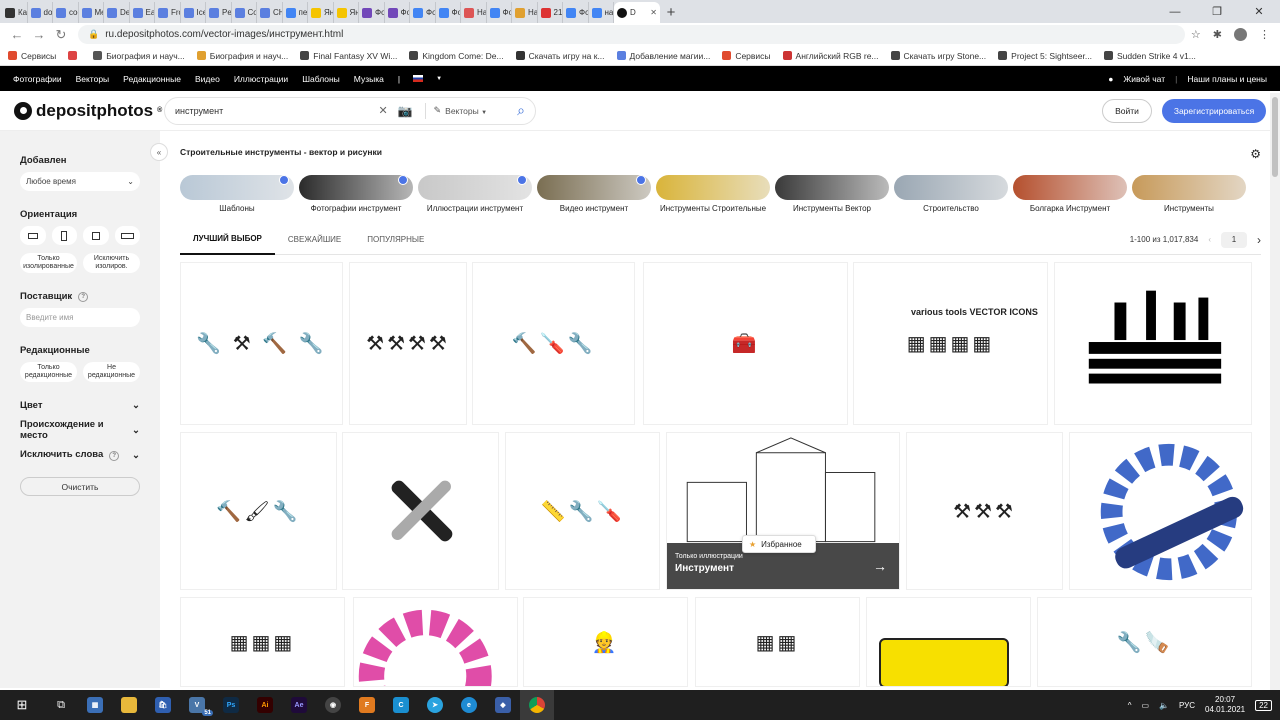 This screenshot has width=1280, height=720. I want to click on image-construction-icons: ▦▦▦, so click(262, 642).